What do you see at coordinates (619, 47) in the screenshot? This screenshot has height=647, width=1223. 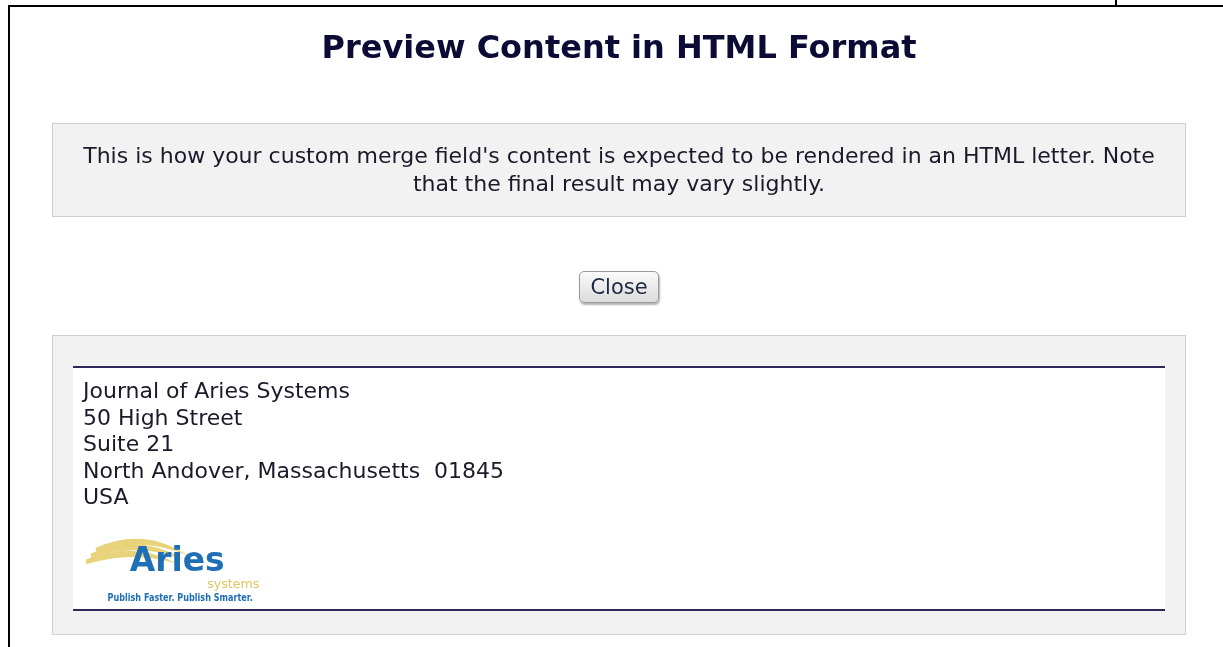 I see `dialog-title: Preview Content in HTML Format` at bounding box center [619, 47].